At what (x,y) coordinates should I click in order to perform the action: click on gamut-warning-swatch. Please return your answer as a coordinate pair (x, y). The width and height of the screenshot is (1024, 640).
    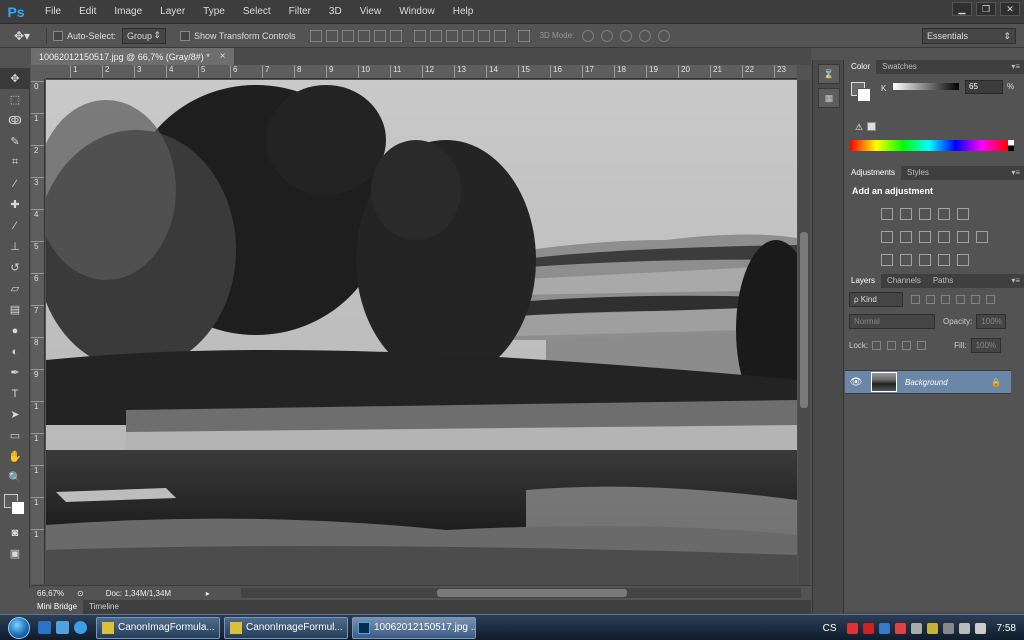
    Looking at the image, I should click on (871, 126).